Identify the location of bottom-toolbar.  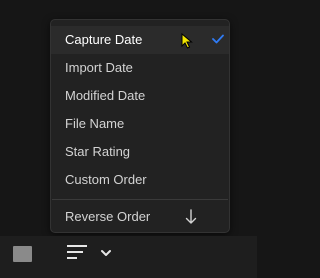
(128, 257).